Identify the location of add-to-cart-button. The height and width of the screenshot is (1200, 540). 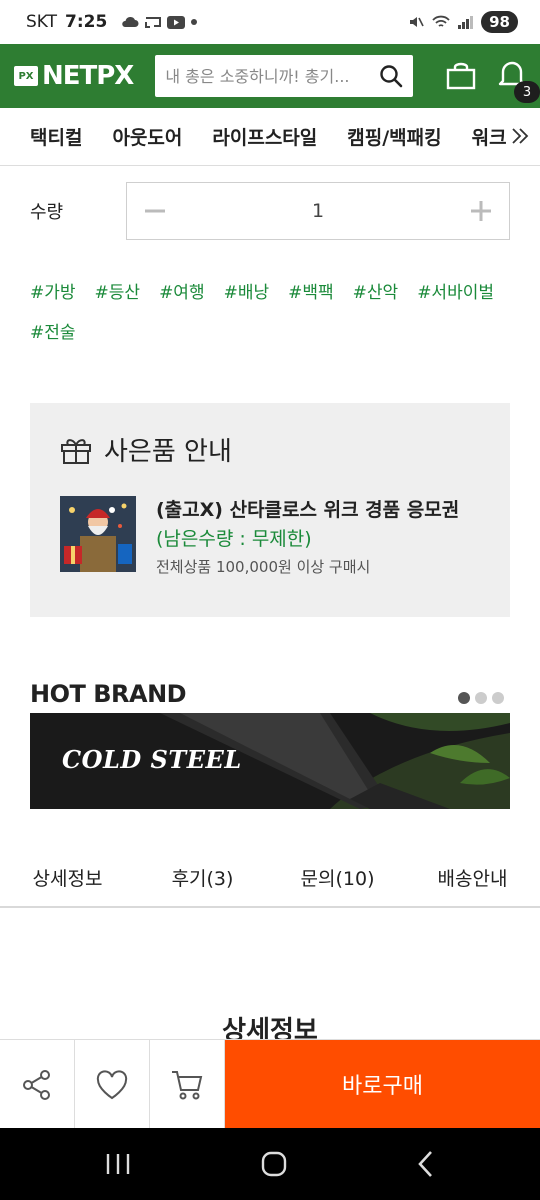
(187, 1084).